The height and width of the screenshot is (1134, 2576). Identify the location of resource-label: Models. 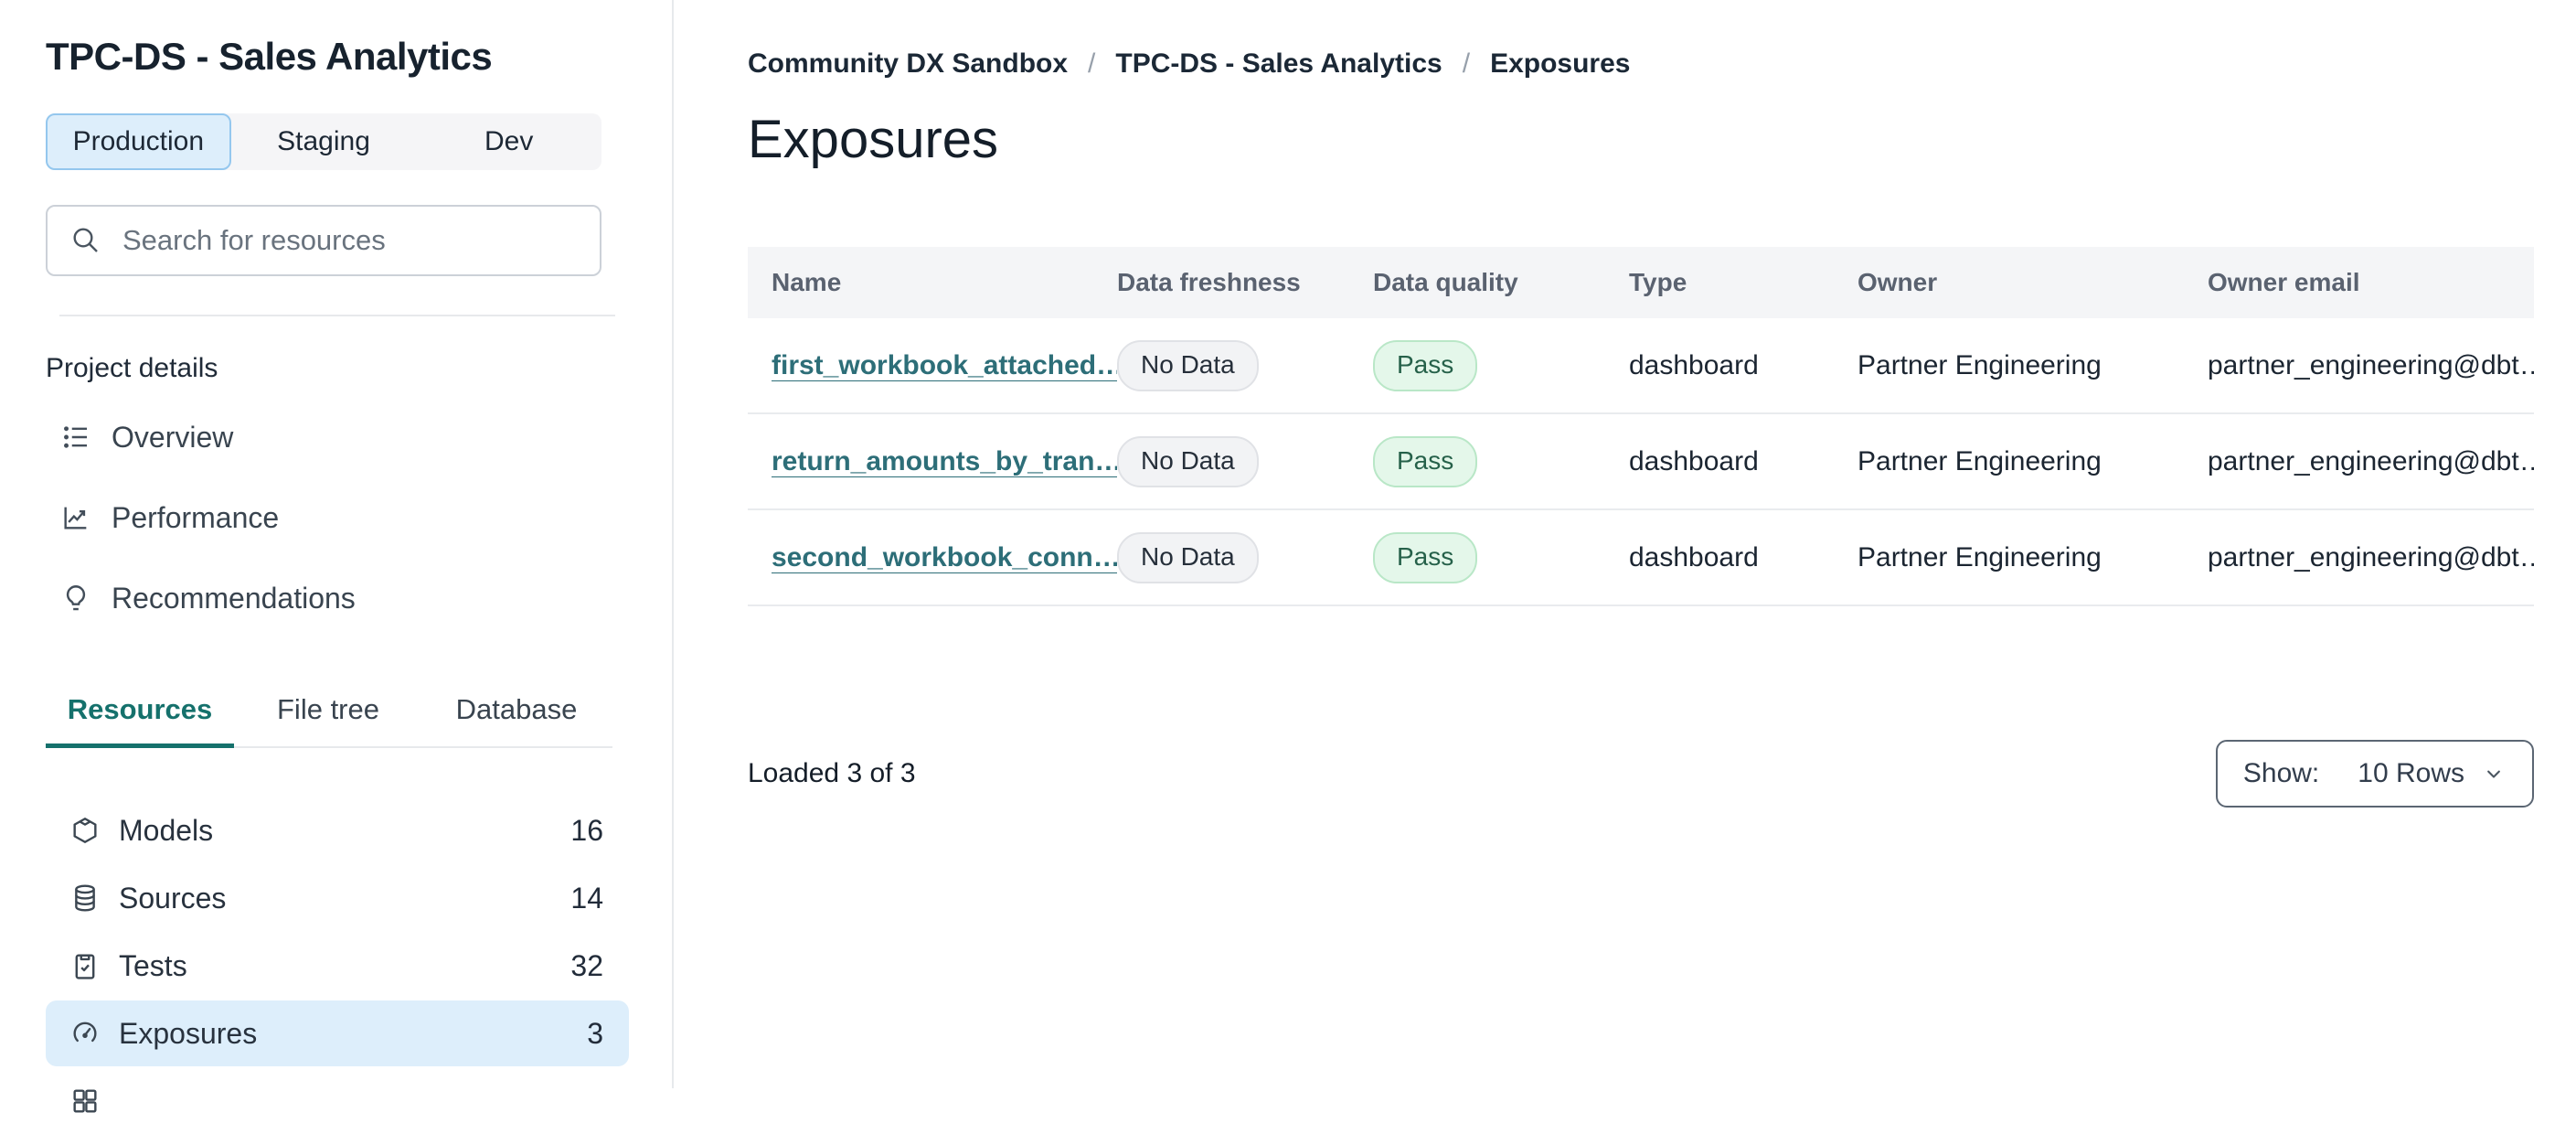
(166, 830).